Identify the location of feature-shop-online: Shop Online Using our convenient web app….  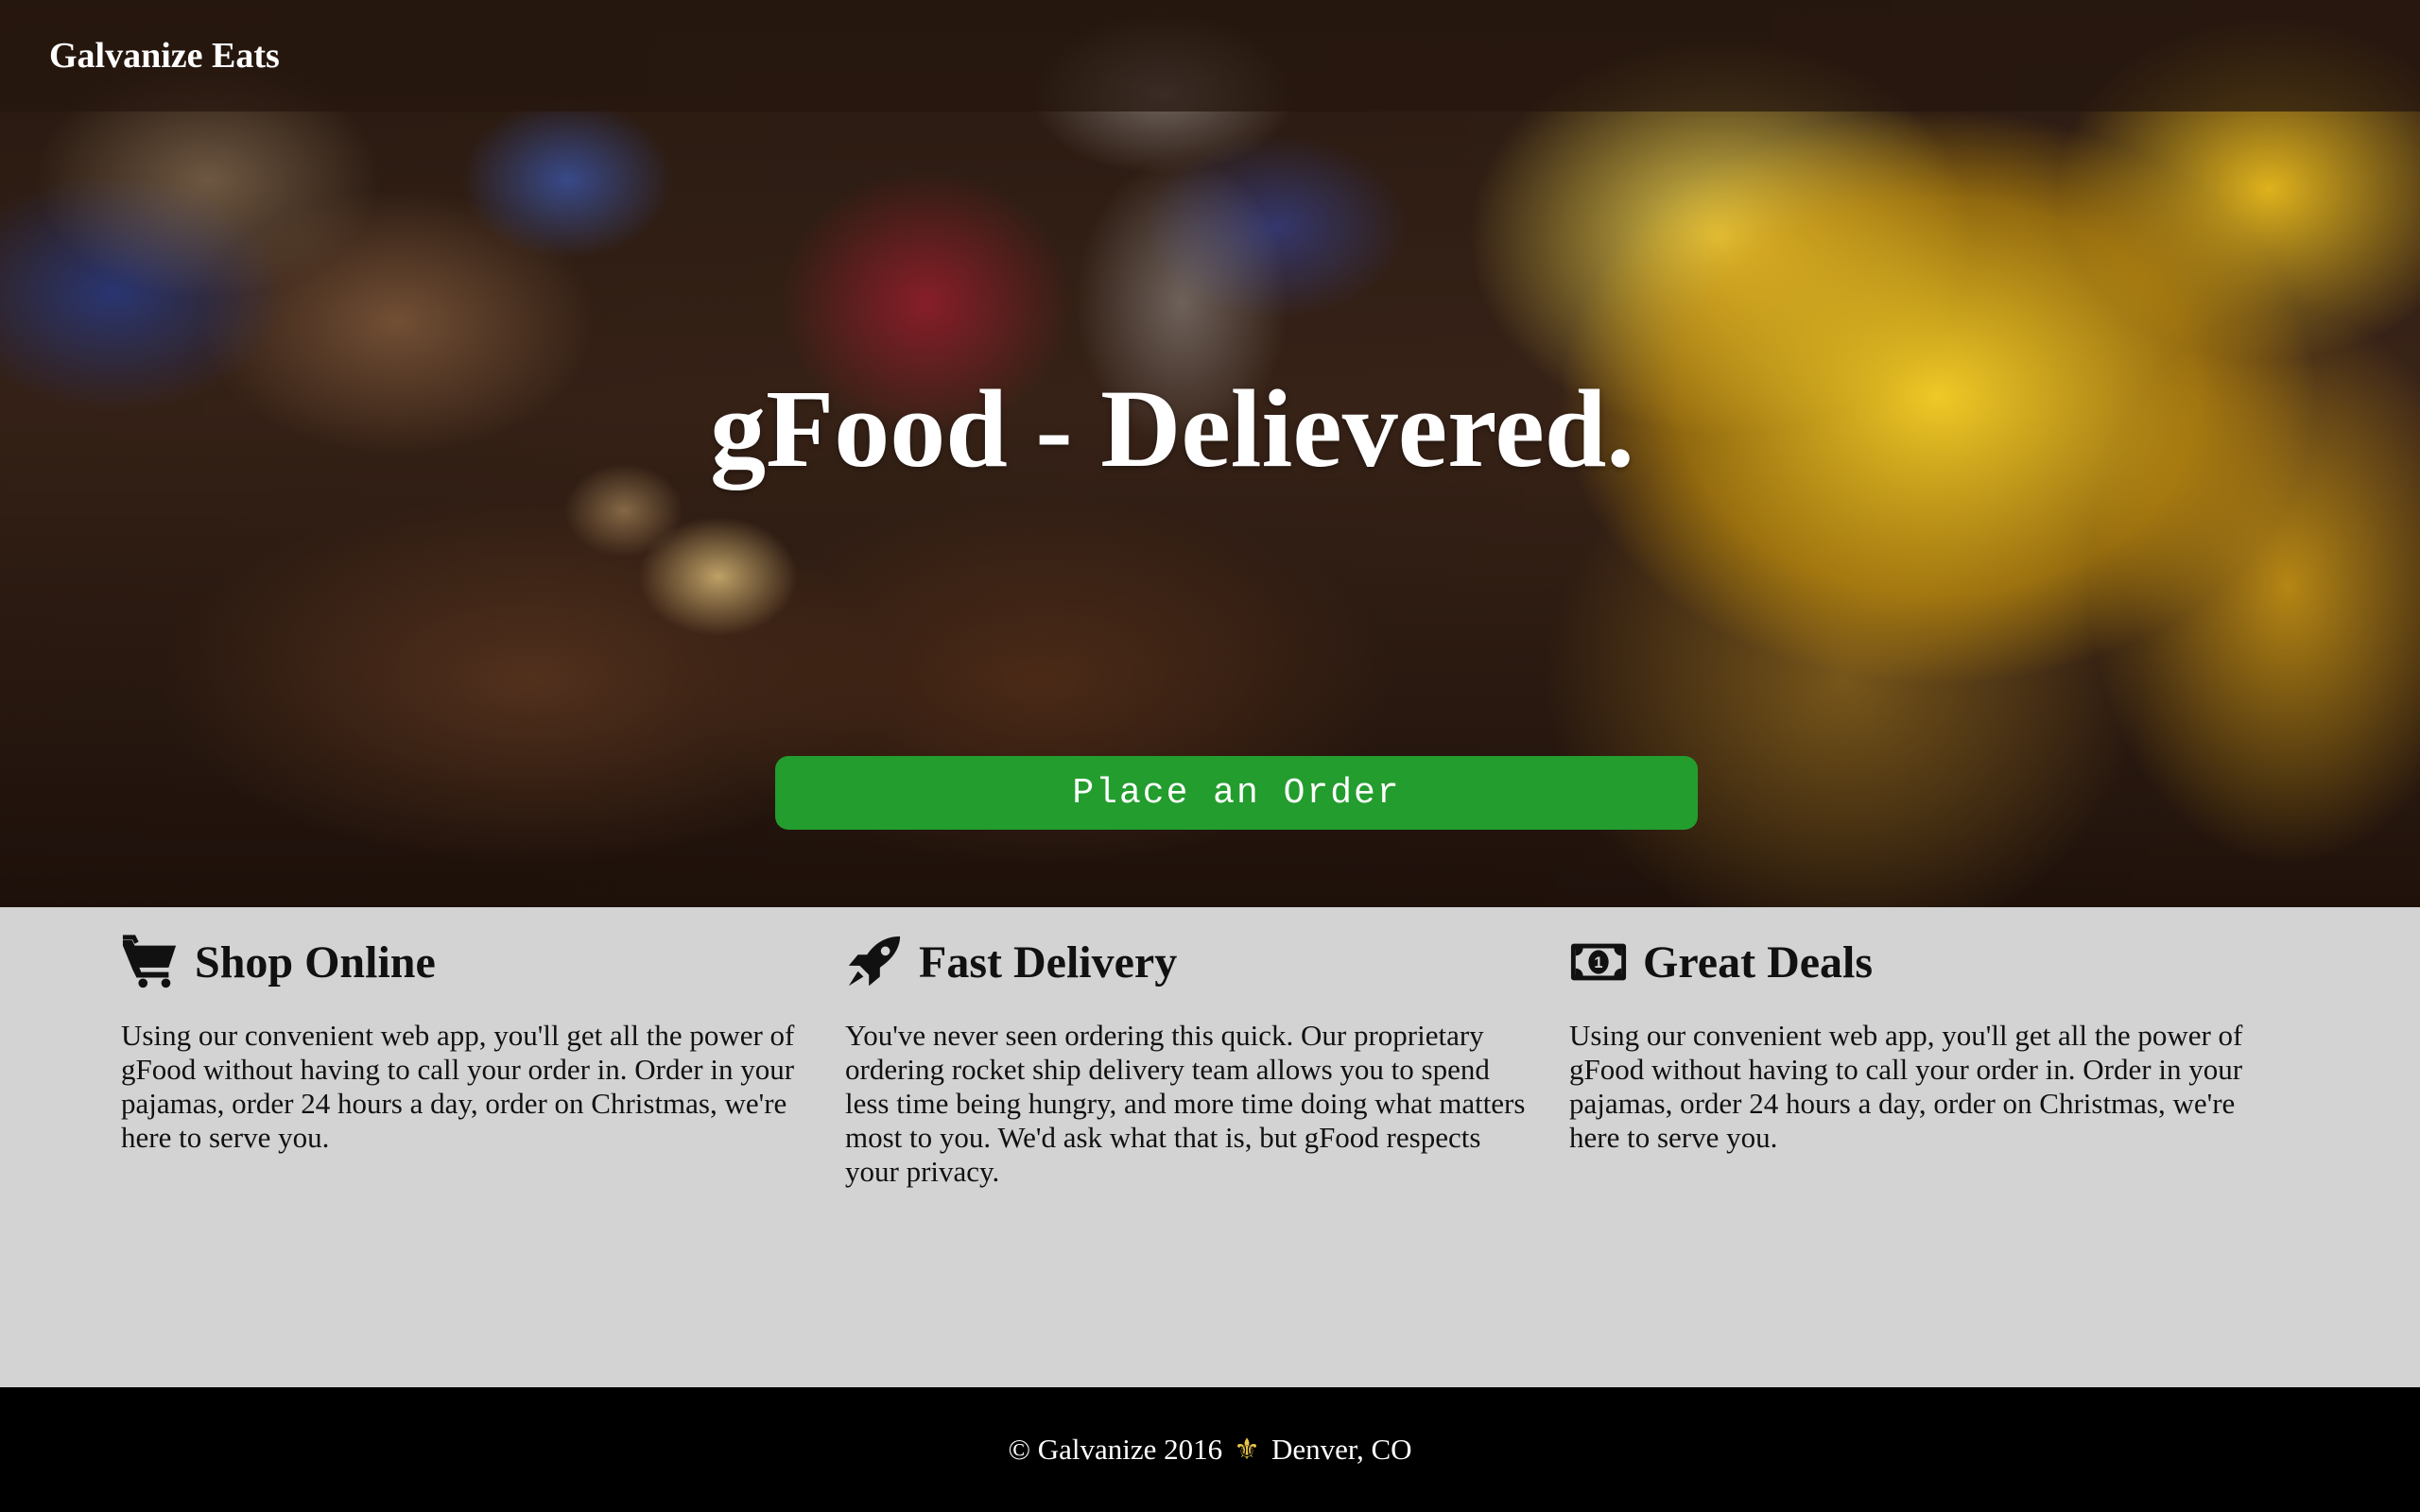
(469, 1043).